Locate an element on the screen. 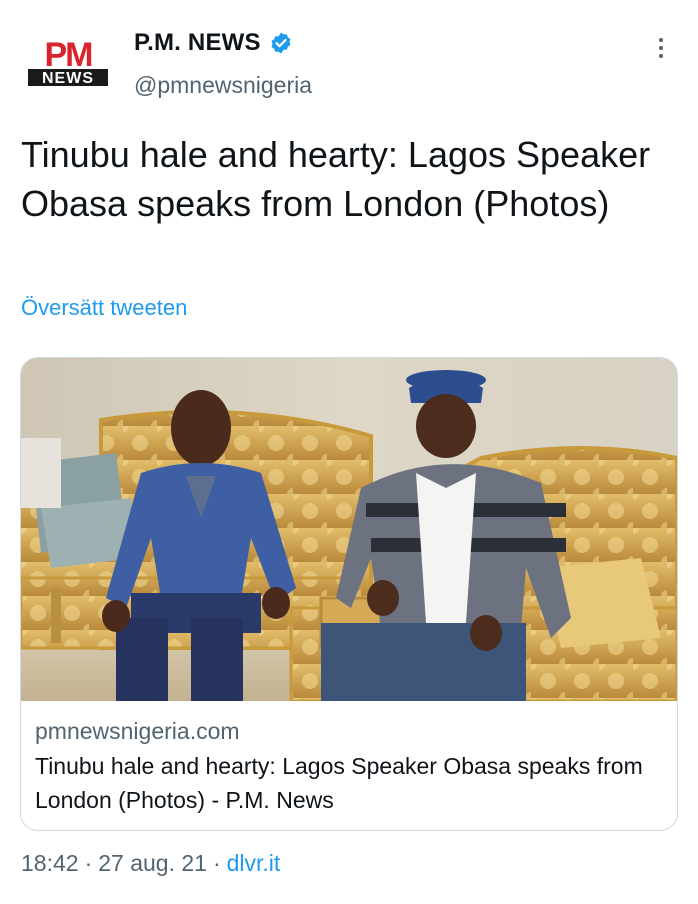  tweet-source-link: dlvr.it is located at coordinates (254, 863).